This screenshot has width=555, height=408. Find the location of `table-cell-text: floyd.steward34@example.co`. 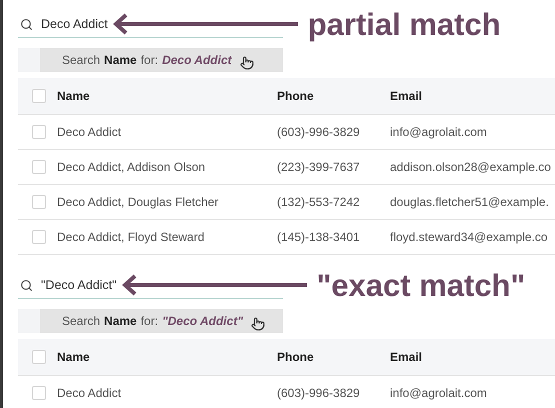

table-cell-text: floyd.steward34@example.co is located at coordinates (469, 237).